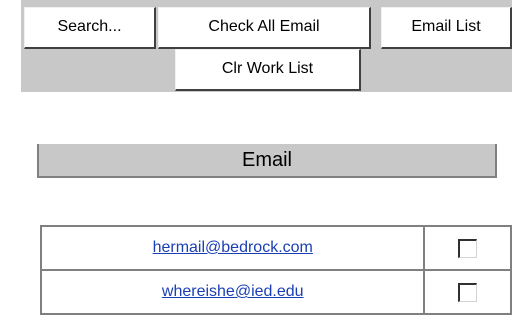 The image size is (512, 323). I want to click on email-link: whereishe@ied.edu, so click(233, 291).